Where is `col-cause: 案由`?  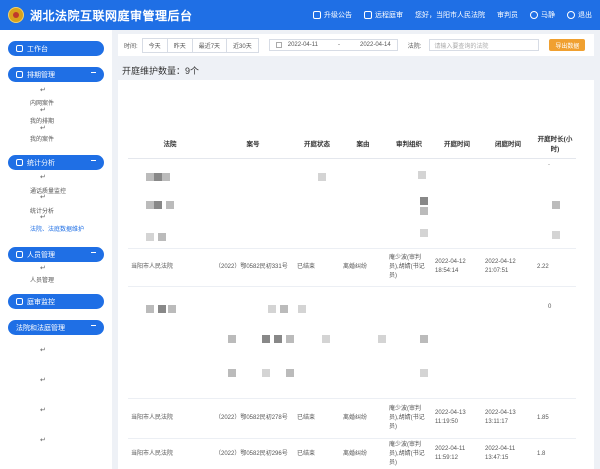 col-cause: 案由 is located at coordinates (363, 143).